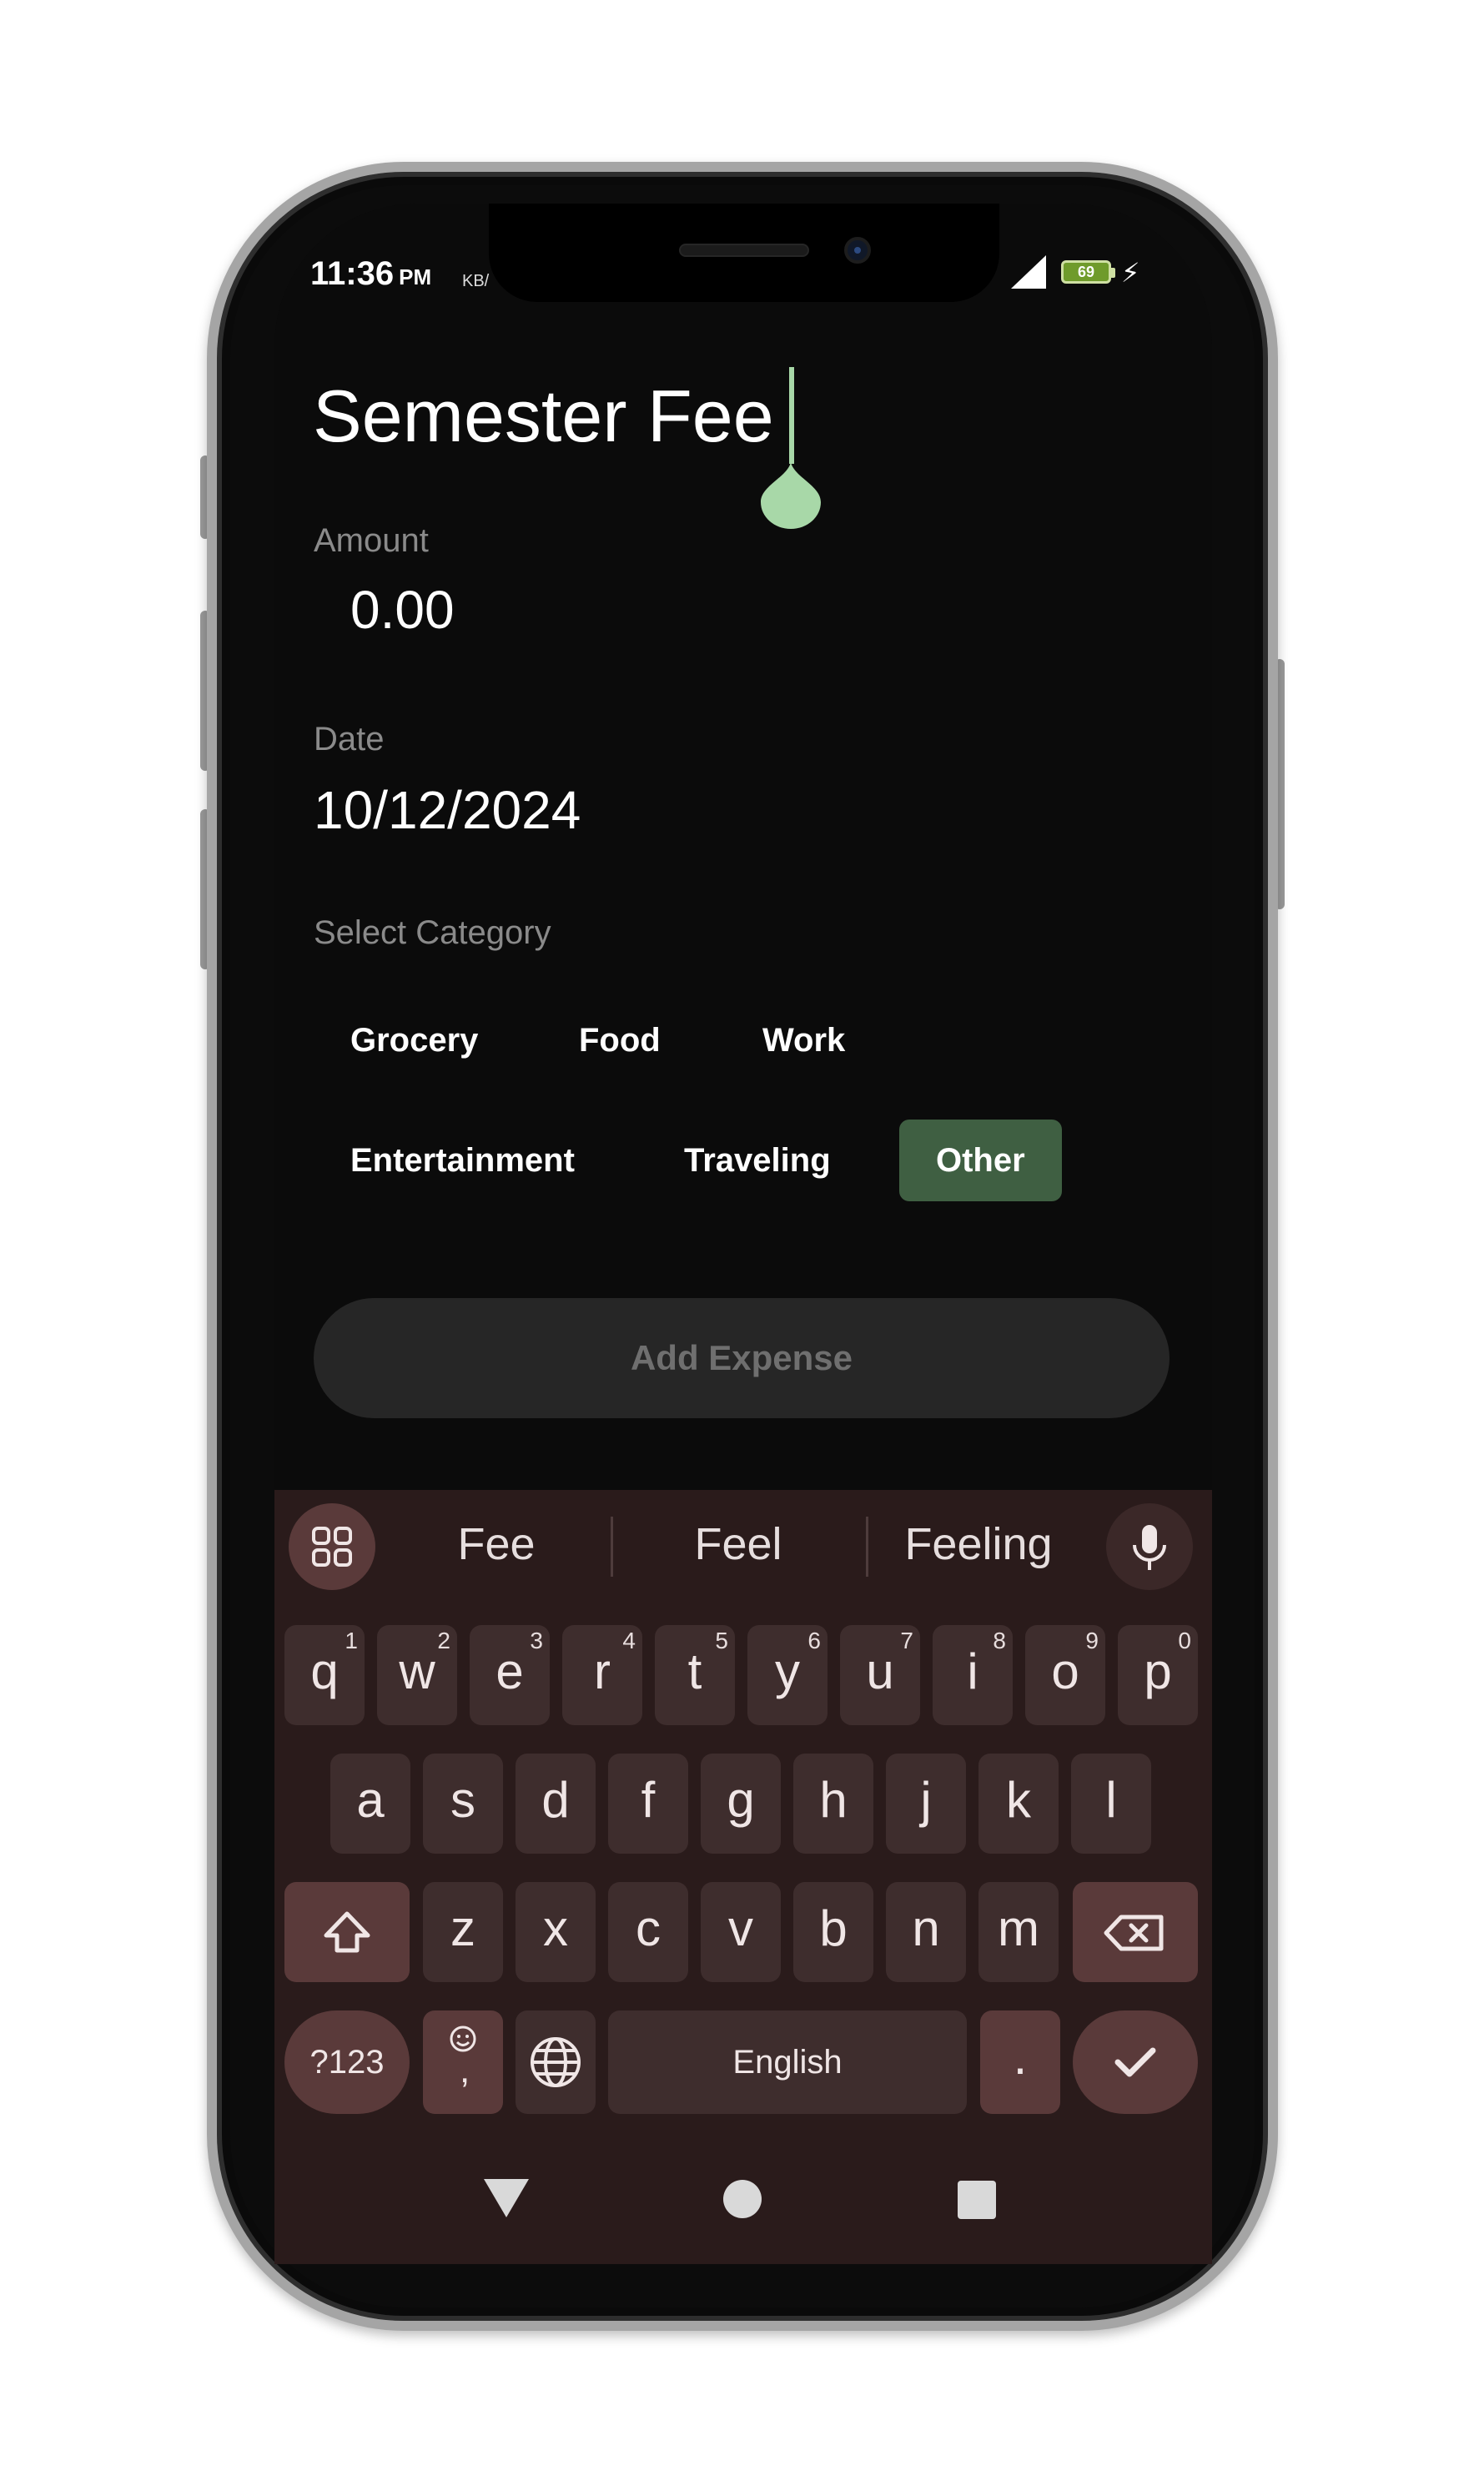 The image size is (1484, 2486). I want to click on amount-input: 0.00, so click(402, 610).